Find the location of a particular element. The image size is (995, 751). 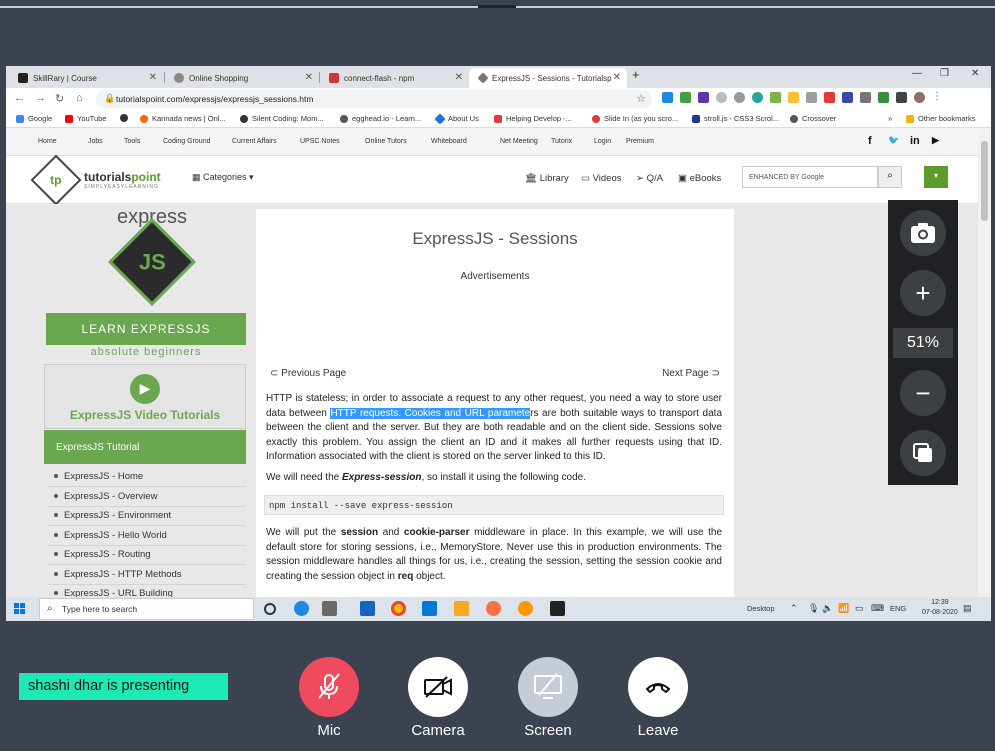

screenshot-button is located at coordinates (923, 233).